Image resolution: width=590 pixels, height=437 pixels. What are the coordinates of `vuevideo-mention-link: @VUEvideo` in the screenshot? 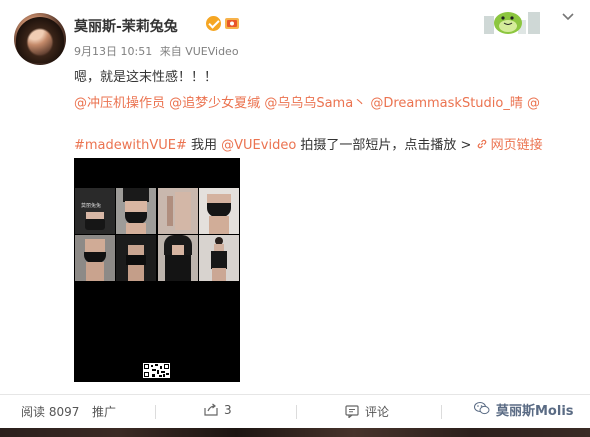 It's located at (258, 145).